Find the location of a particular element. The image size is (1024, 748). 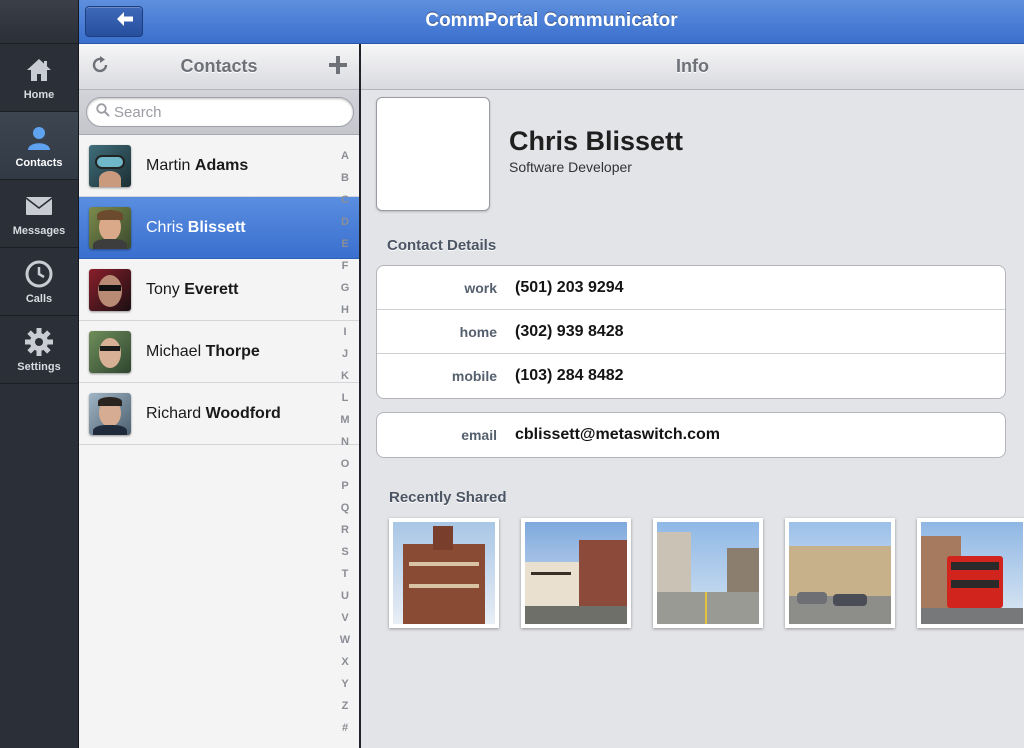

contact-name: Michael Thorpe is located at coordinates (203, 351).